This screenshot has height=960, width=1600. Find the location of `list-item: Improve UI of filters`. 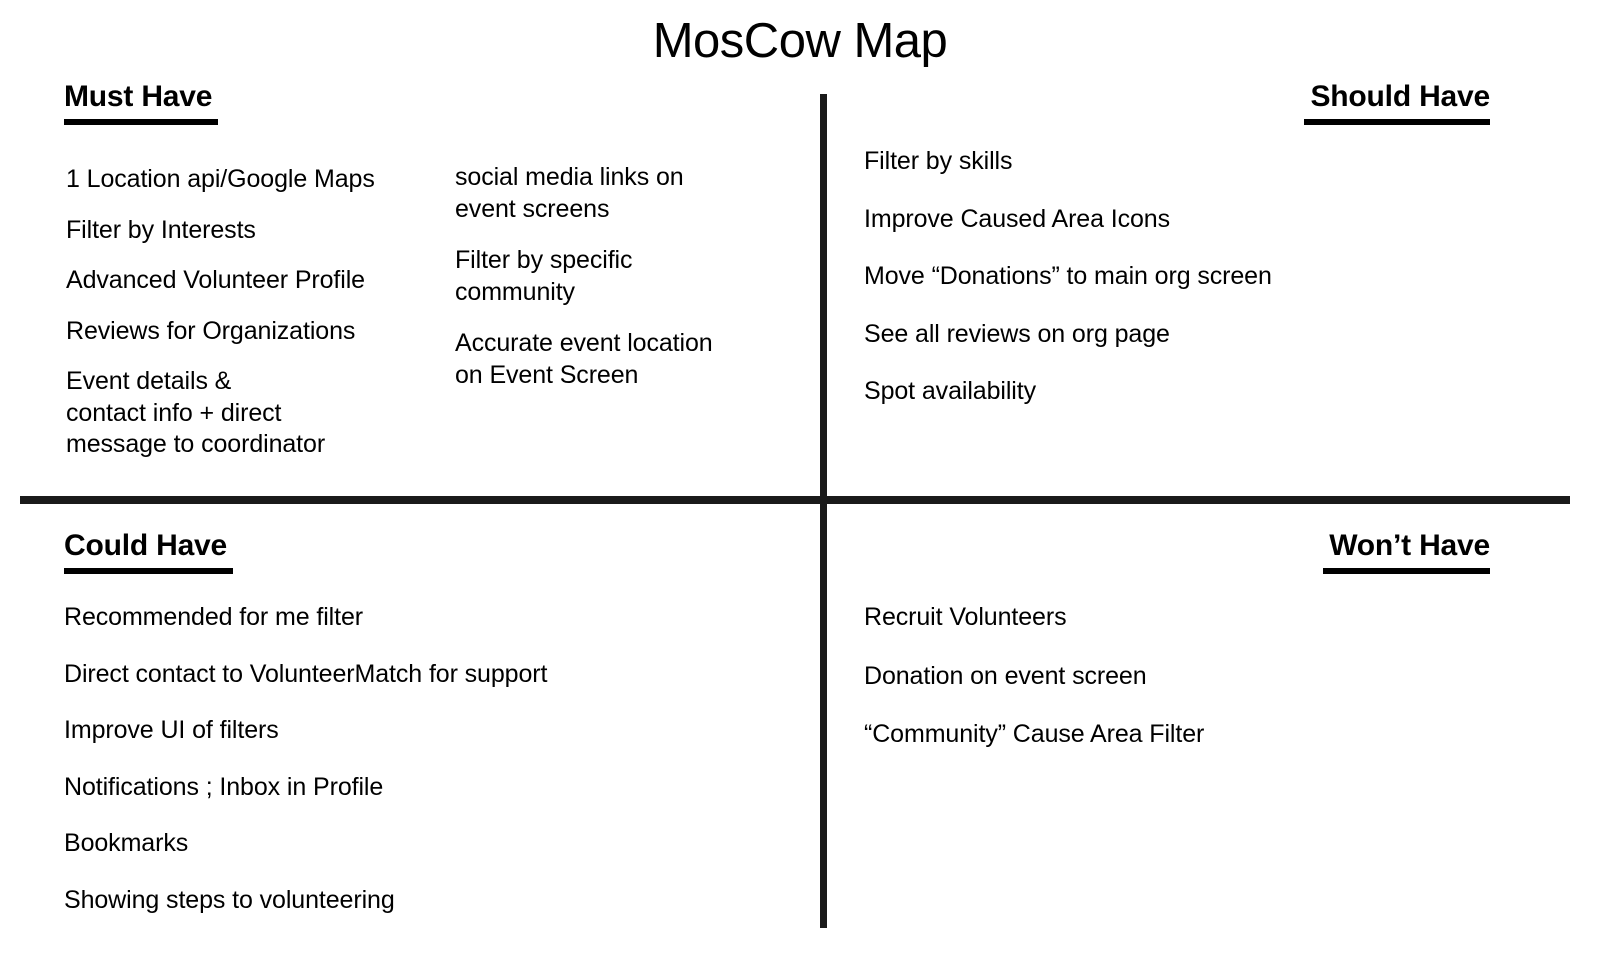

list-item: Improve UI of filters is located at coordinates (171, 730).